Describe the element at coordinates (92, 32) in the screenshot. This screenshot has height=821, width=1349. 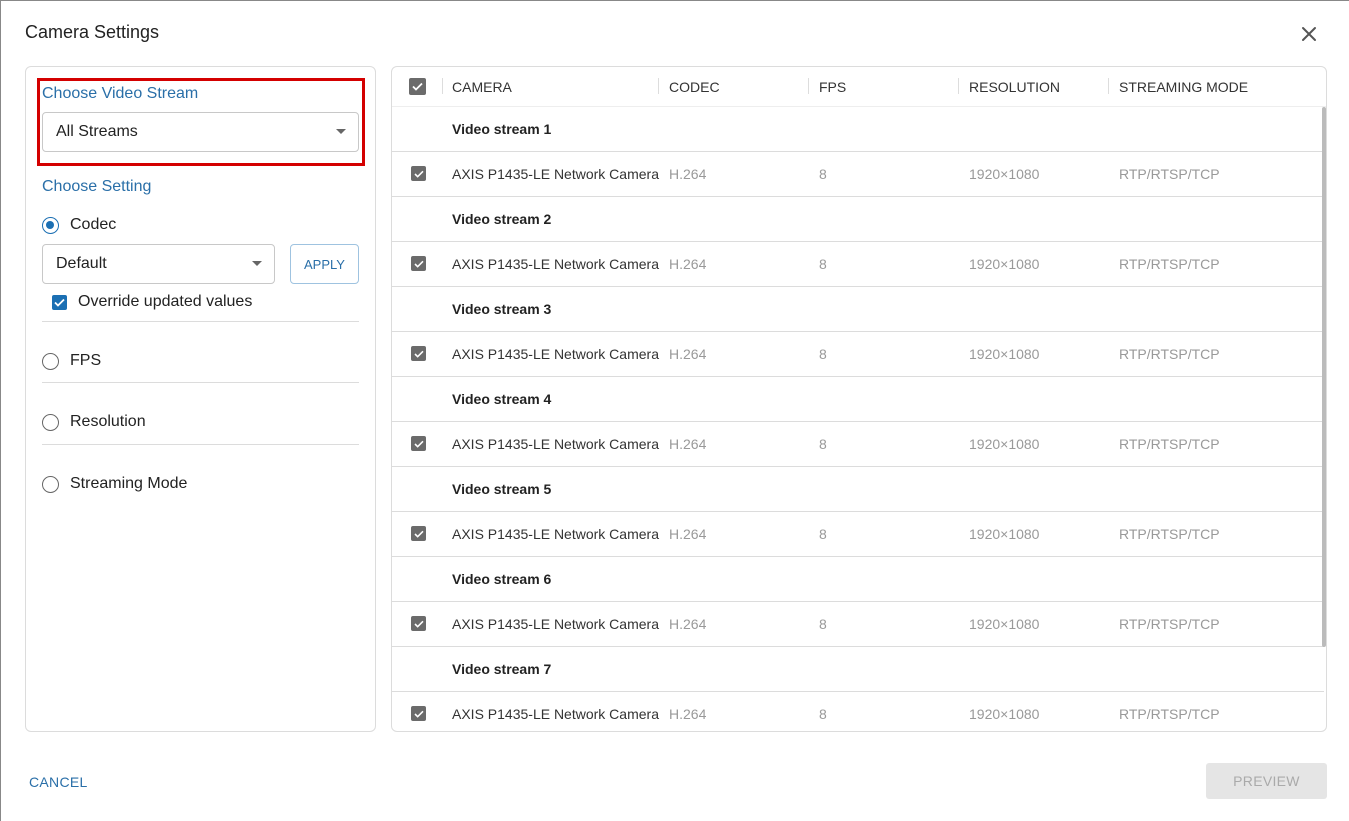
I see `dialog-title: Camera Settings` at that location.